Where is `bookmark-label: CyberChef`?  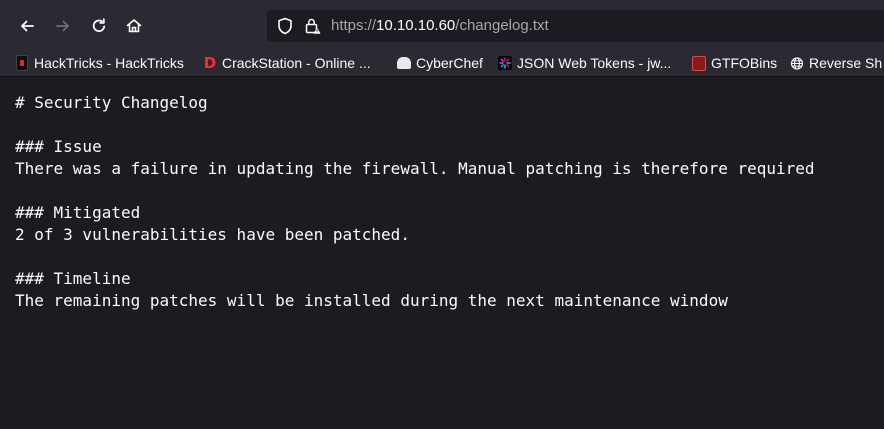 bookmark-label: CyberChef is located at coordinates (449, 63).